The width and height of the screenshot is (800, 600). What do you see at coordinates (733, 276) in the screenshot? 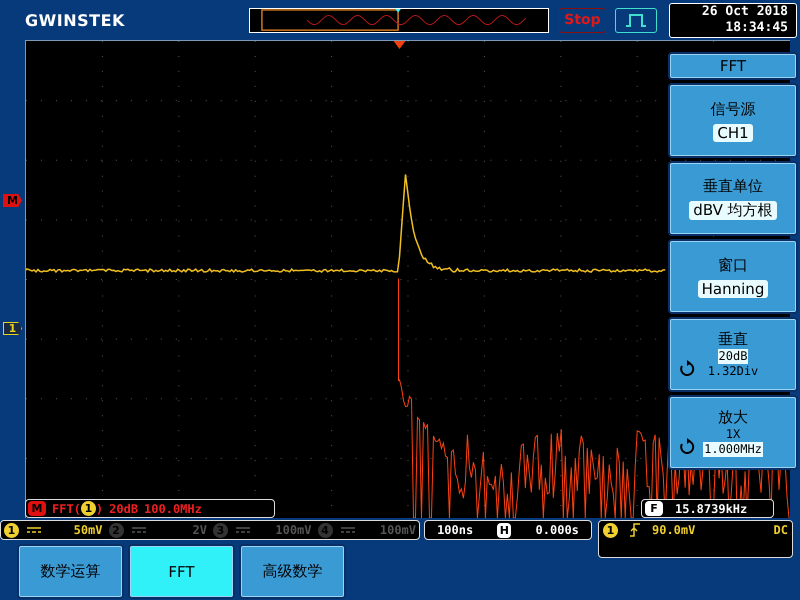
I see `menu-option: 窗口 Hanning` at bounding box center [733, 276].